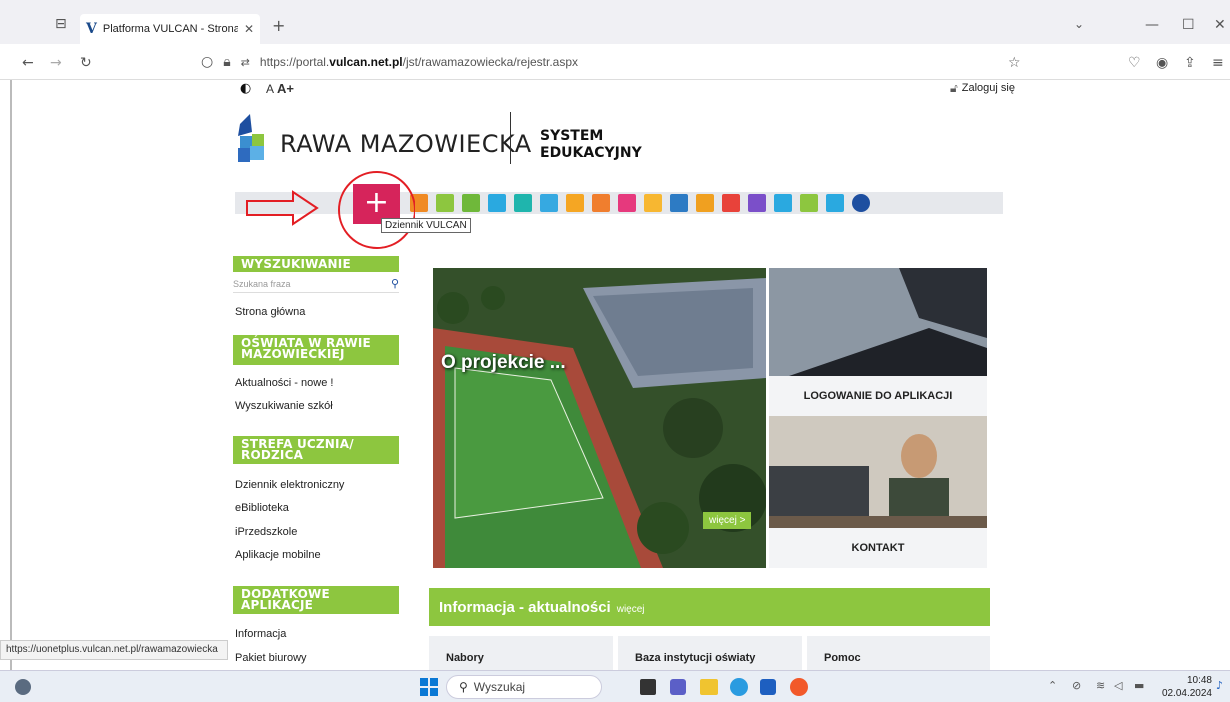 Image resolution: width=1230 pixels, height=702 pixels. I want to click on sidebar-link-school-search: Wyszukiwanie szkół, so click(284, 406).